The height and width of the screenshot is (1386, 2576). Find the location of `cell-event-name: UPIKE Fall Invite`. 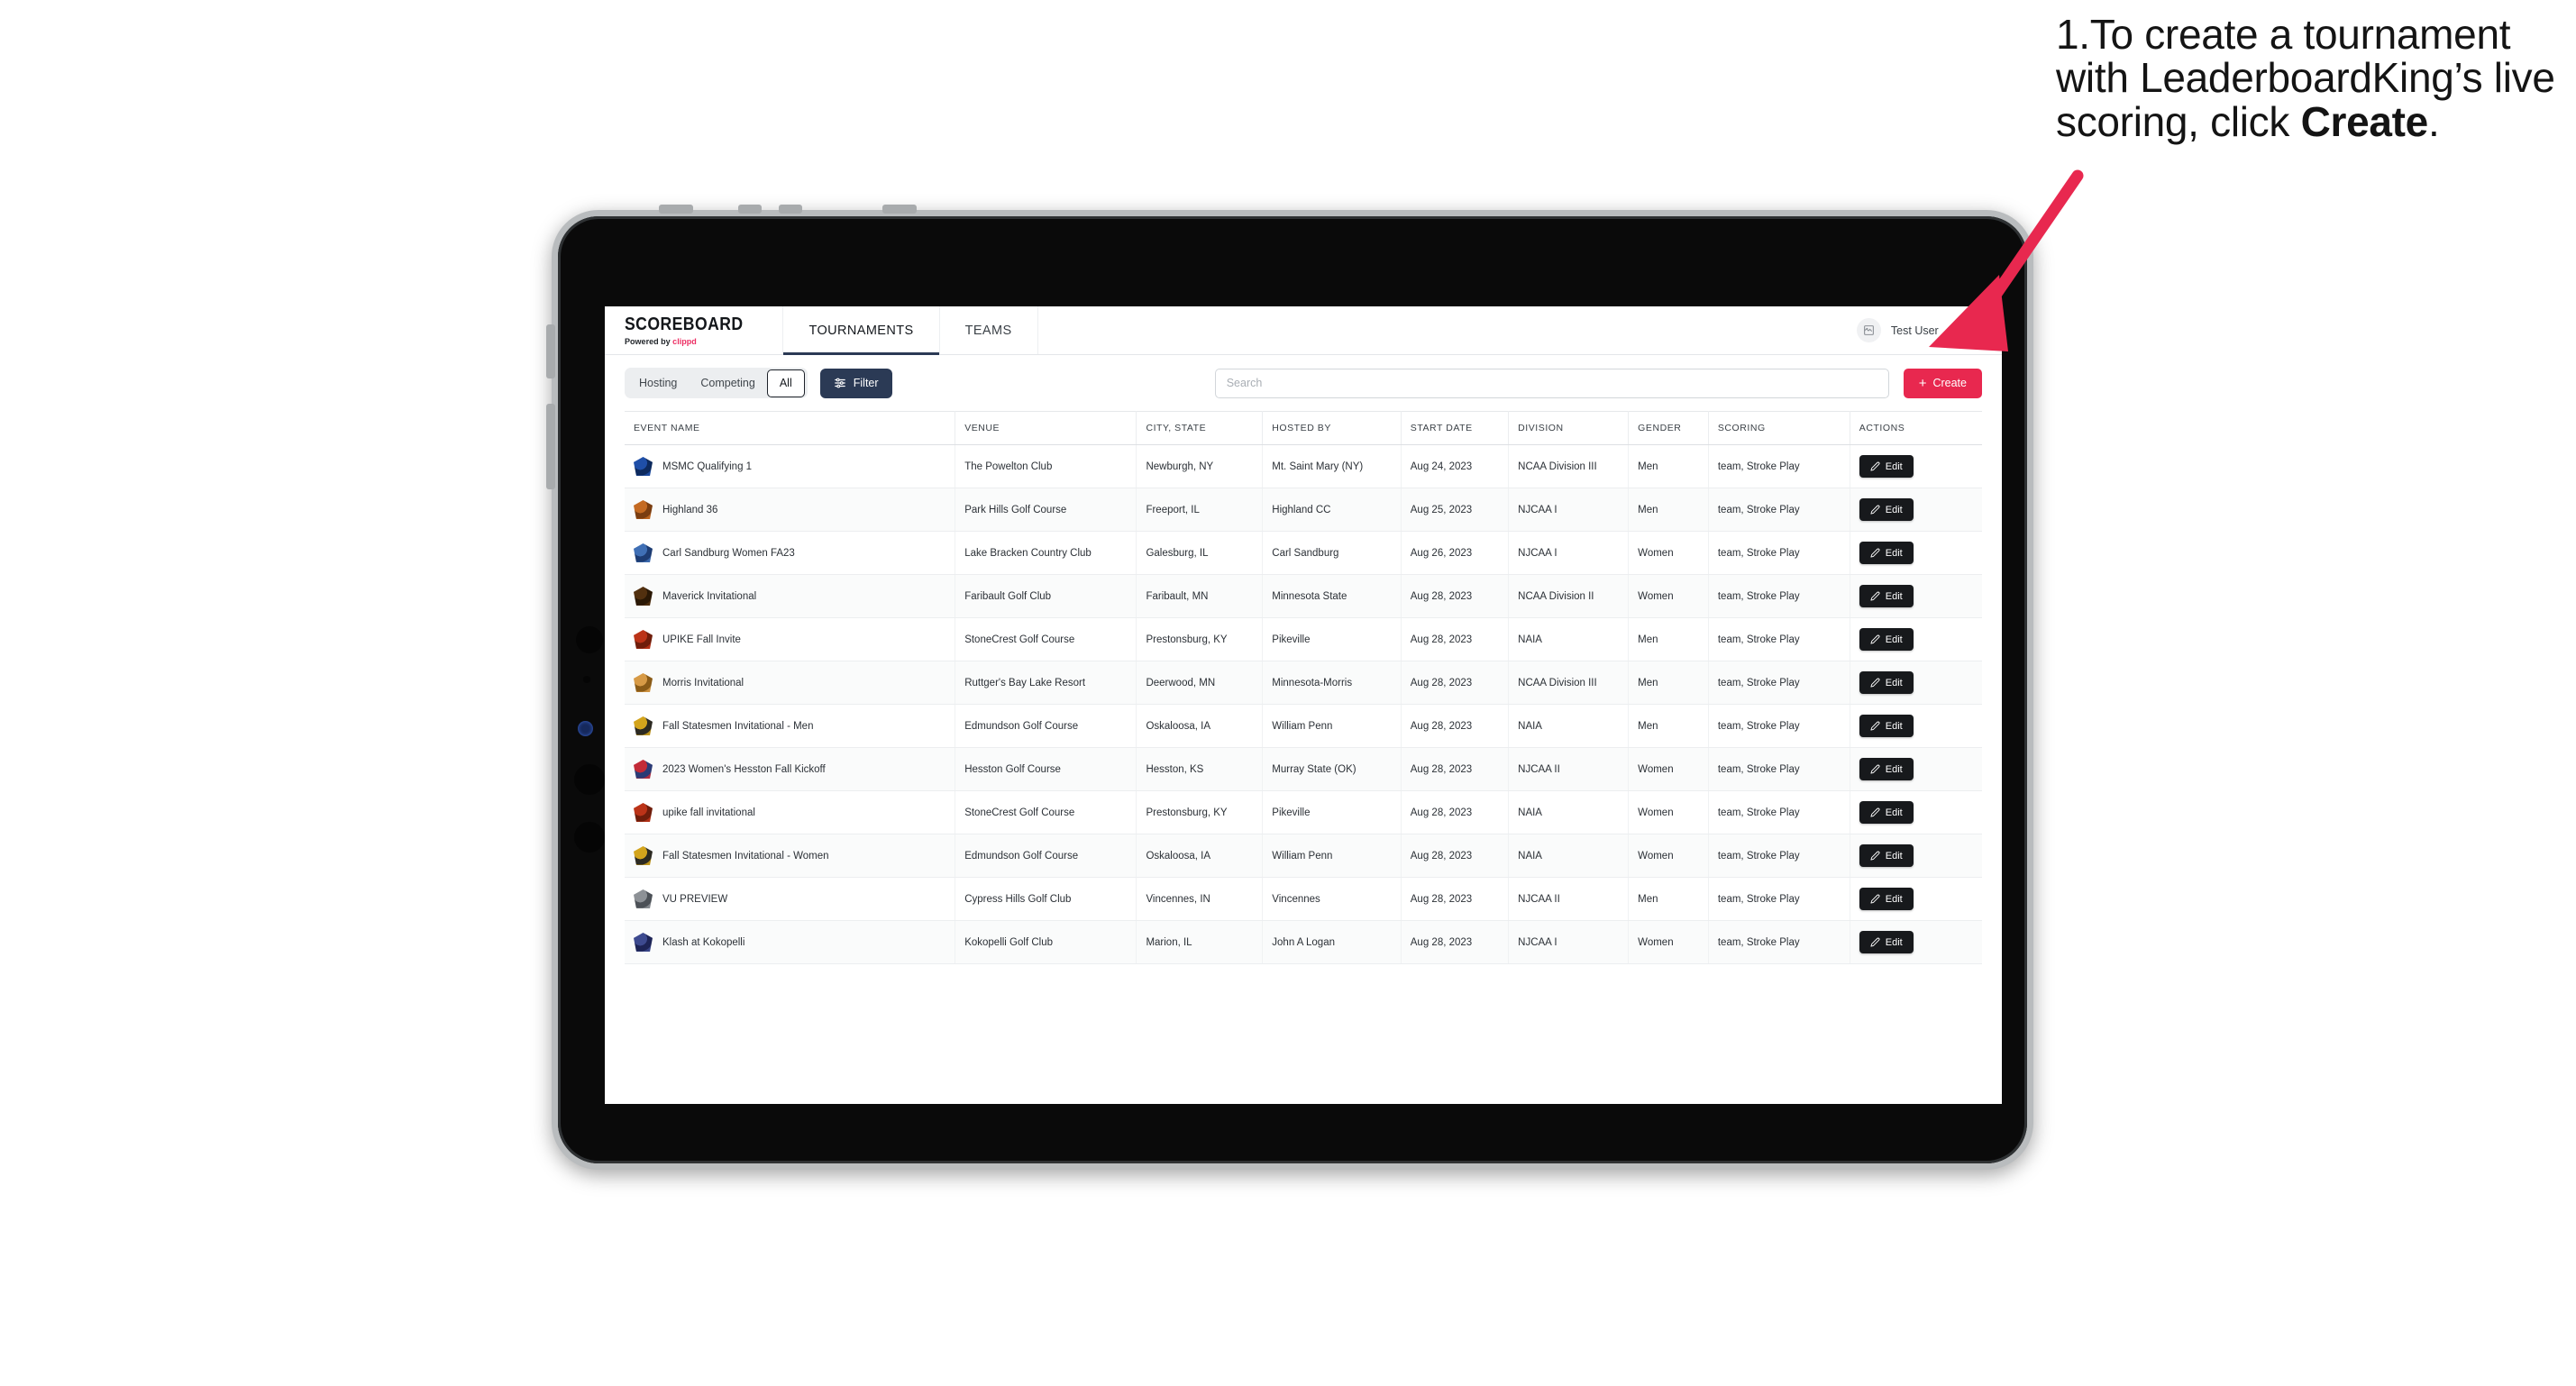

cell-event-name: UPIKE Fall Invite is located at coordinates (790, 639).